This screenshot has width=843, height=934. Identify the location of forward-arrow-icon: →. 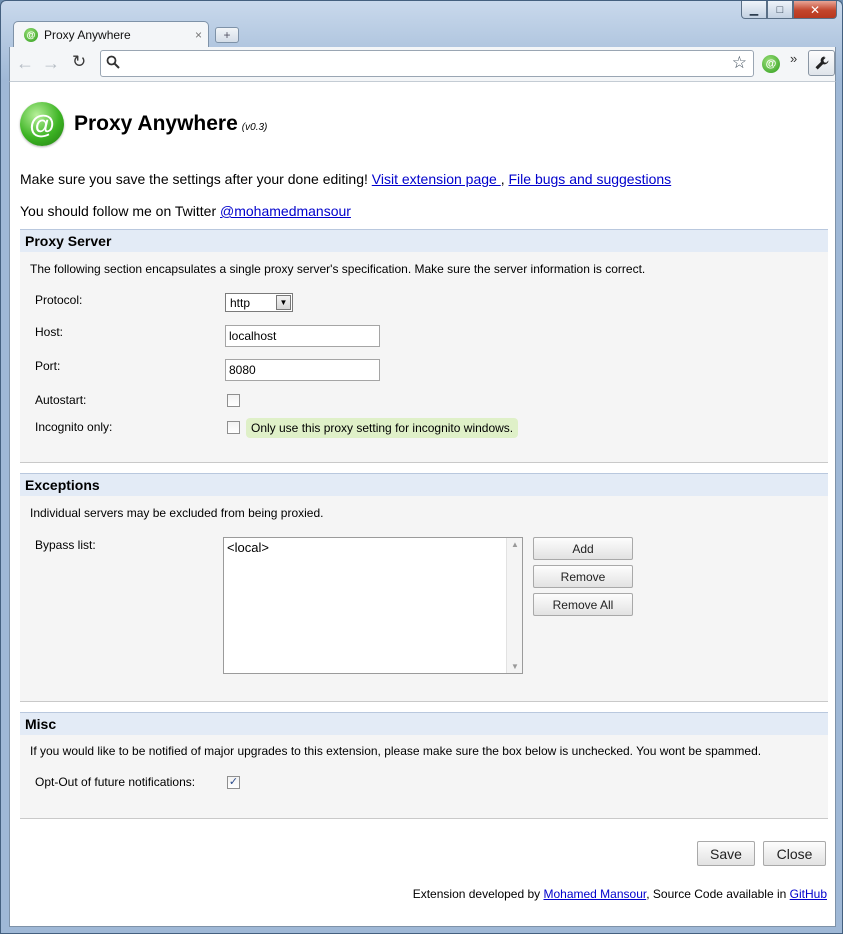
(51, 63).